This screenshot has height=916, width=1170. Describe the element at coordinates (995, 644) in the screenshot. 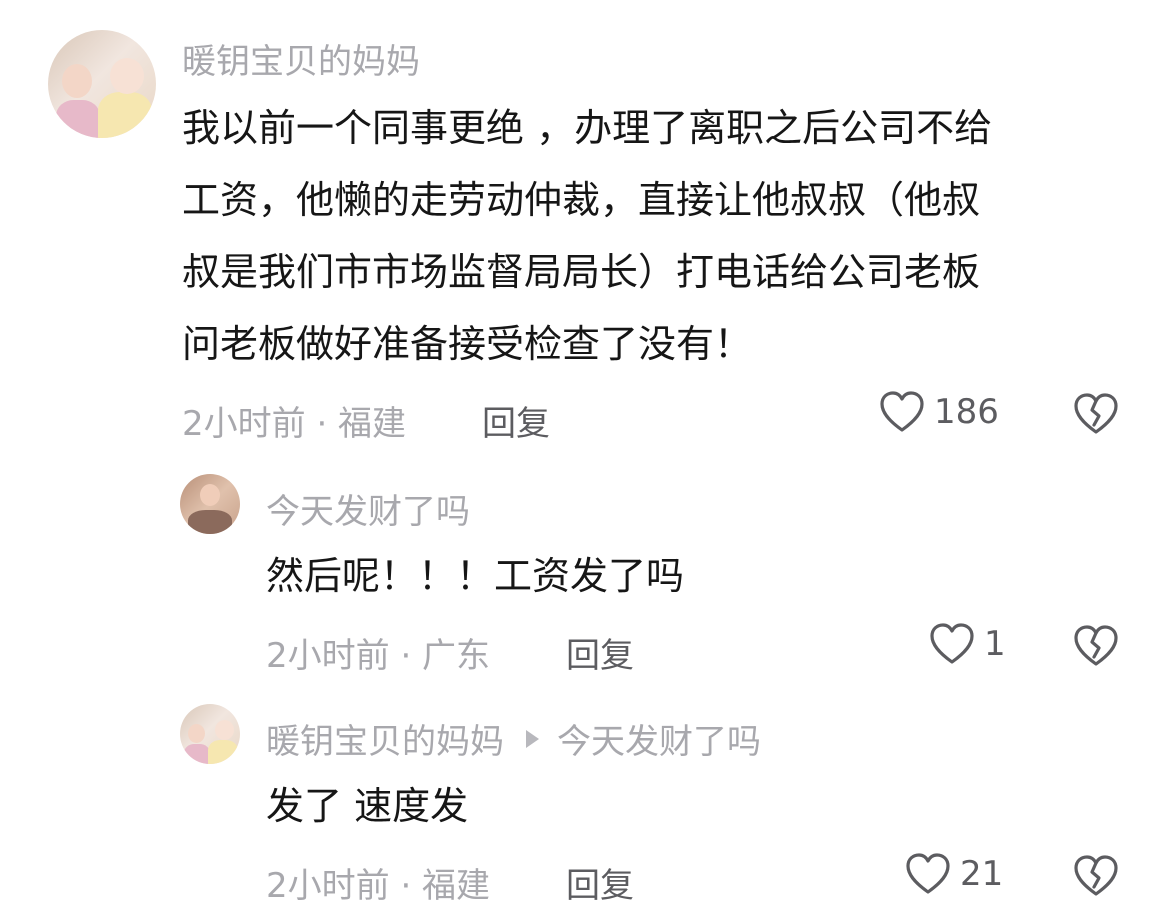

I see `like-count: 1` at that location.